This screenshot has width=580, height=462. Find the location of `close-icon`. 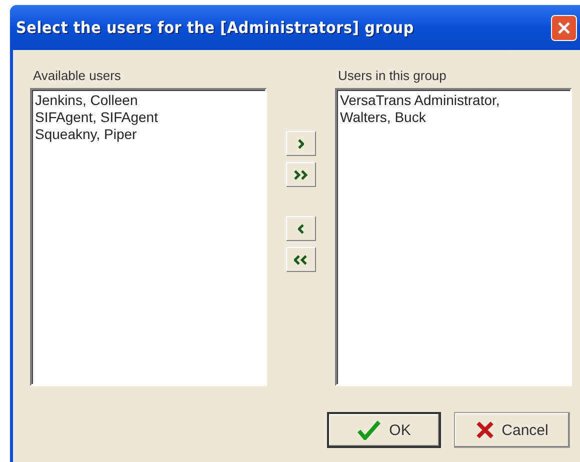

close-icon is located at coordinates (564, 27).